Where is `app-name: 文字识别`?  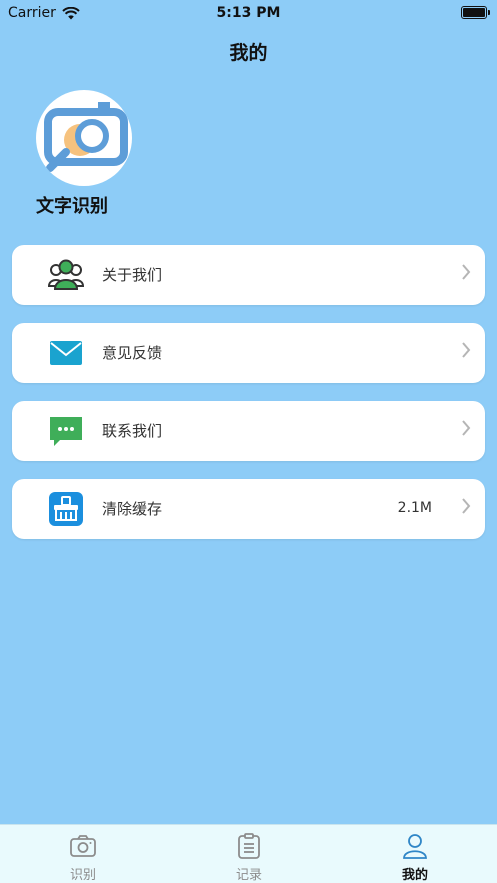
app-name: 文字识别 is located at coordinates (72, 206).